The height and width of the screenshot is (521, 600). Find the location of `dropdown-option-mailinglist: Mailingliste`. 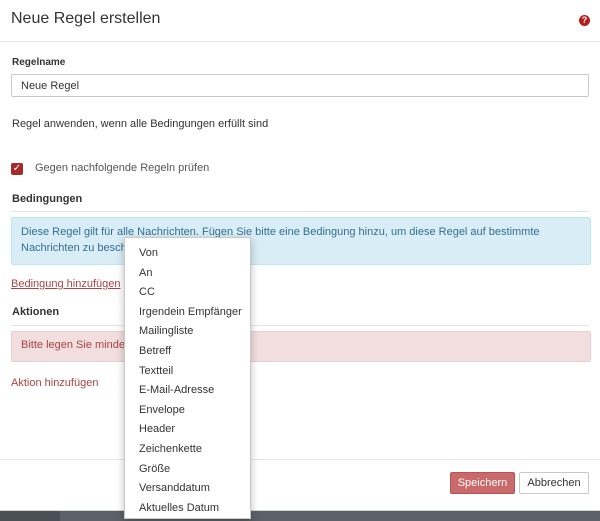

dropdown-option-mailinglist: Mailingliste is located at coordinates (187, 332).